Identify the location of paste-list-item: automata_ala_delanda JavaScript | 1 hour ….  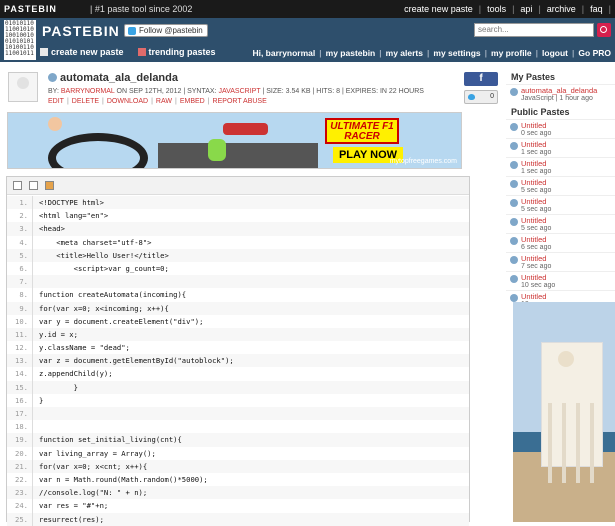
(560, 93).